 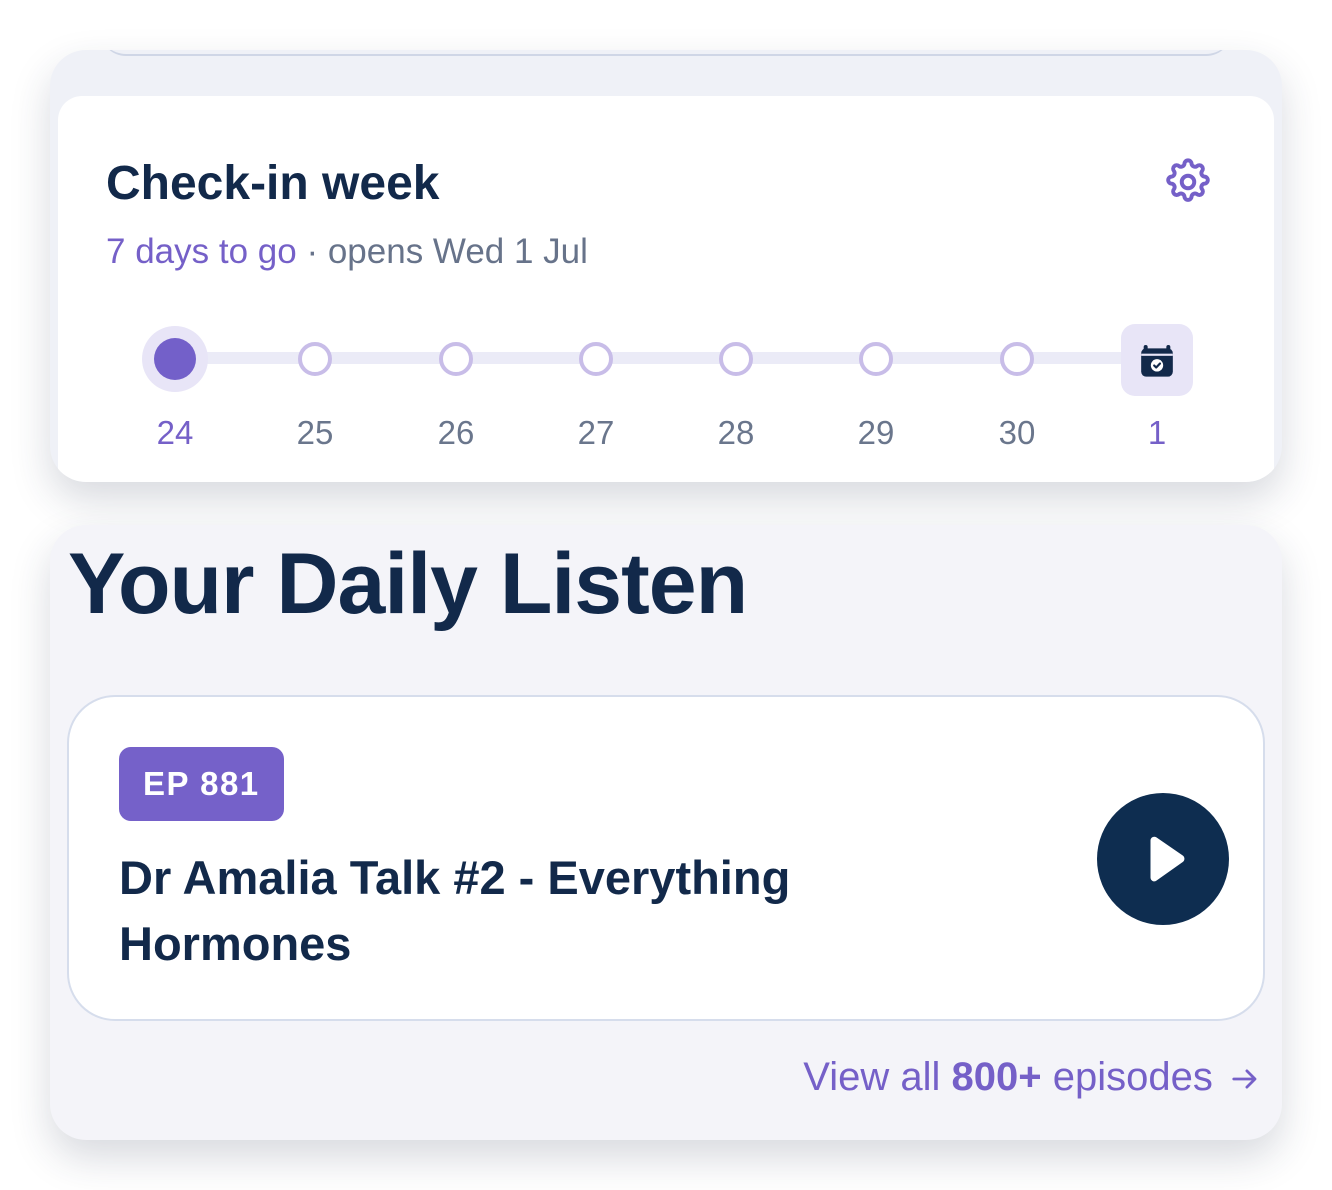 I want to click on episode-count: 800+, so click(x=996, y=1077).